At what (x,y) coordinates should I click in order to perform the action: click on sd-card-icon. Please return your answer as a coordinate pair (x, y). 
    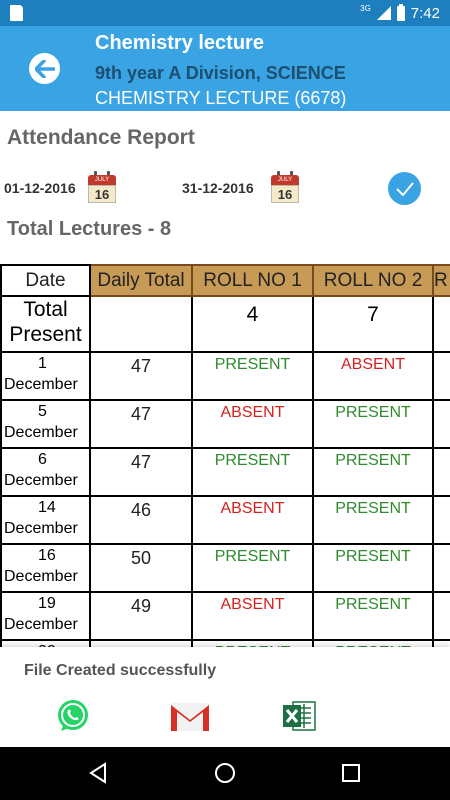
    Looking at the image, I should click on (16, 13).